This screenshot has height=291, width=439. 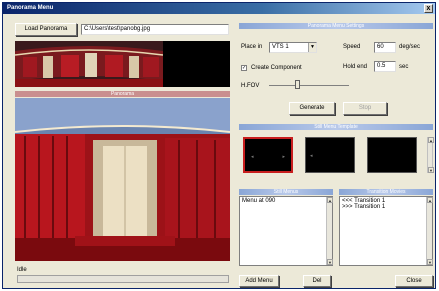 What do you see at coordinates (276, 68) in the screenshot?
I see `create-component-label: Create Component` at bounding box center [276, 68].